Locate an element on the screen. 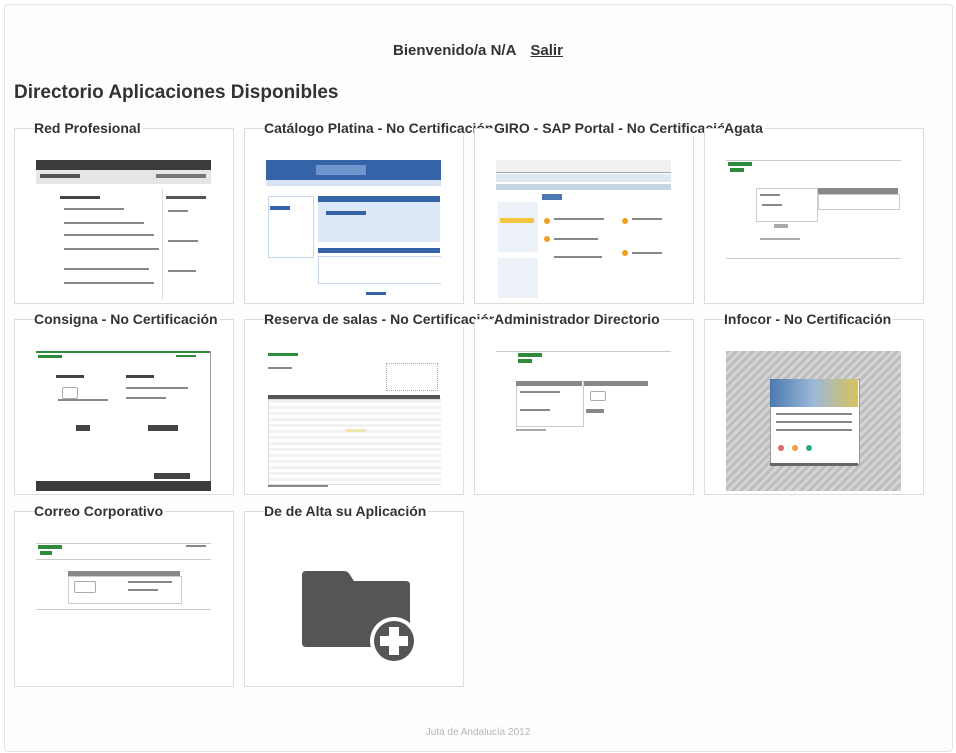  app-tile-correo-corporativo: Correo Corporativo is located at coordinates (124, 595).